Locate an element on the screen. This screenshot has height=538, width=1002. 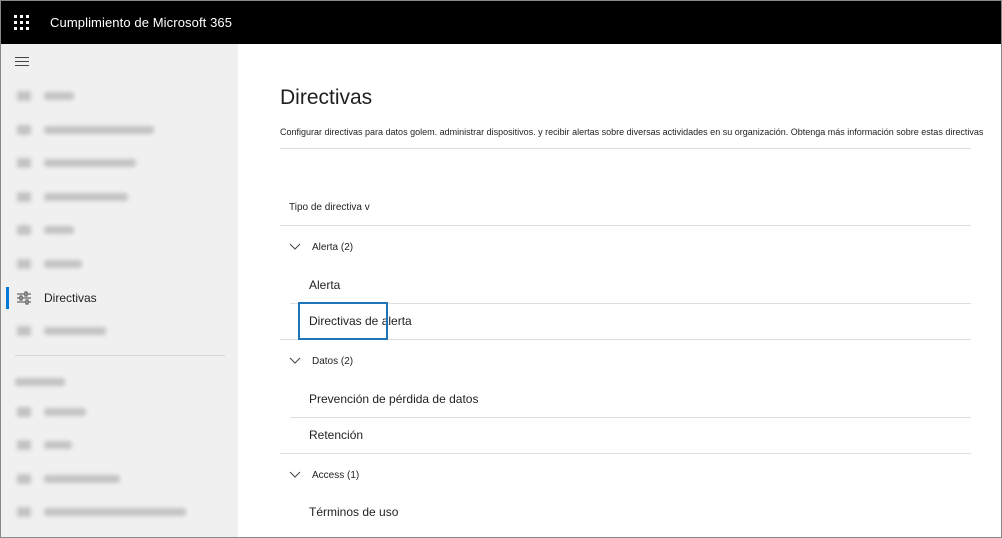
sidebar-item-label: Directivas is located at coordinates (70, 298).